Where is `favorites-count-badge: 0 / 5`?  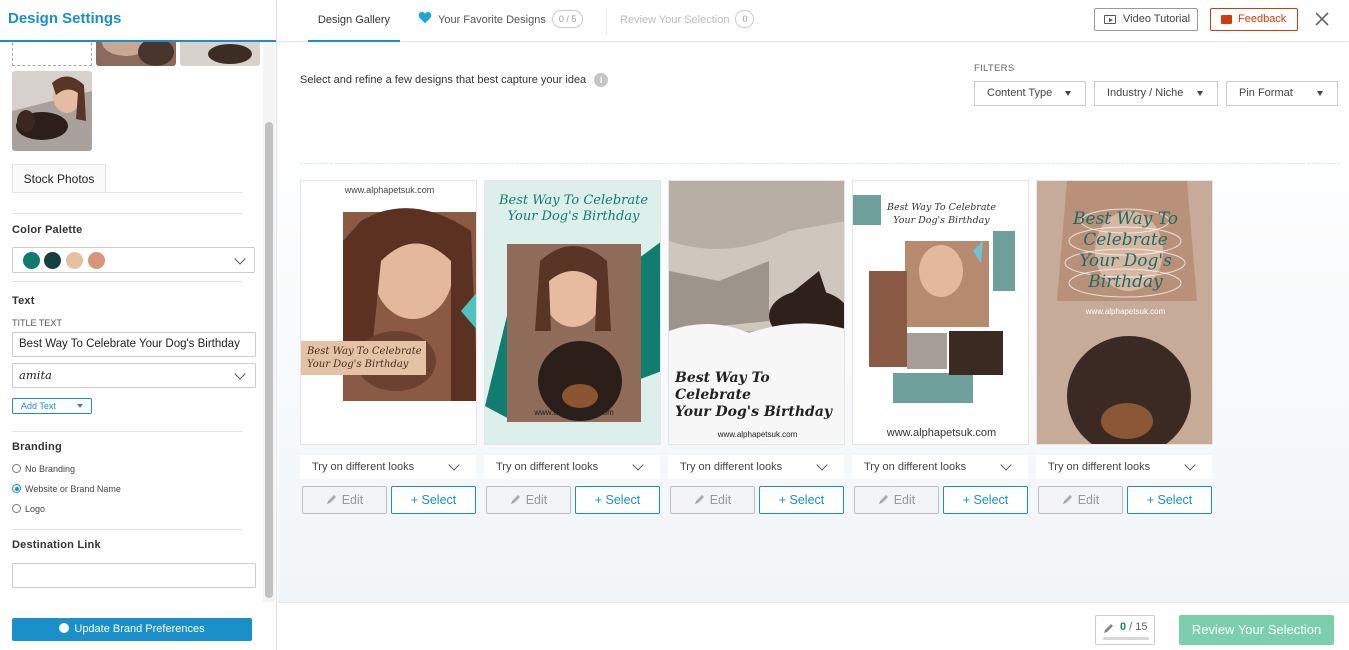
favorites-count-badge: 0 / 5 is located at coordinates (567, 19).